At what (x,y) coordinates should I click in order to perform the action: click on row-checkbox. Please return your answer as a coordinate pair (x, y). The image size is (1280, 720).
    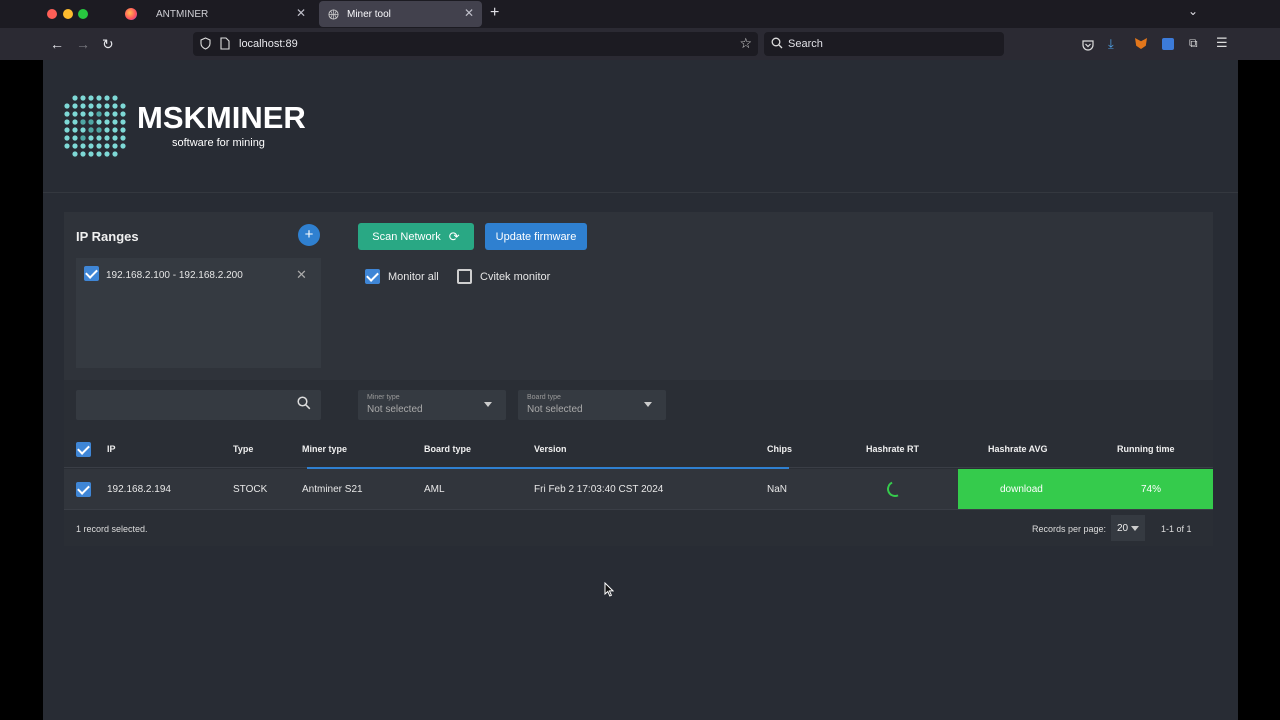
    Looking at the image, I should click on (83, 492).